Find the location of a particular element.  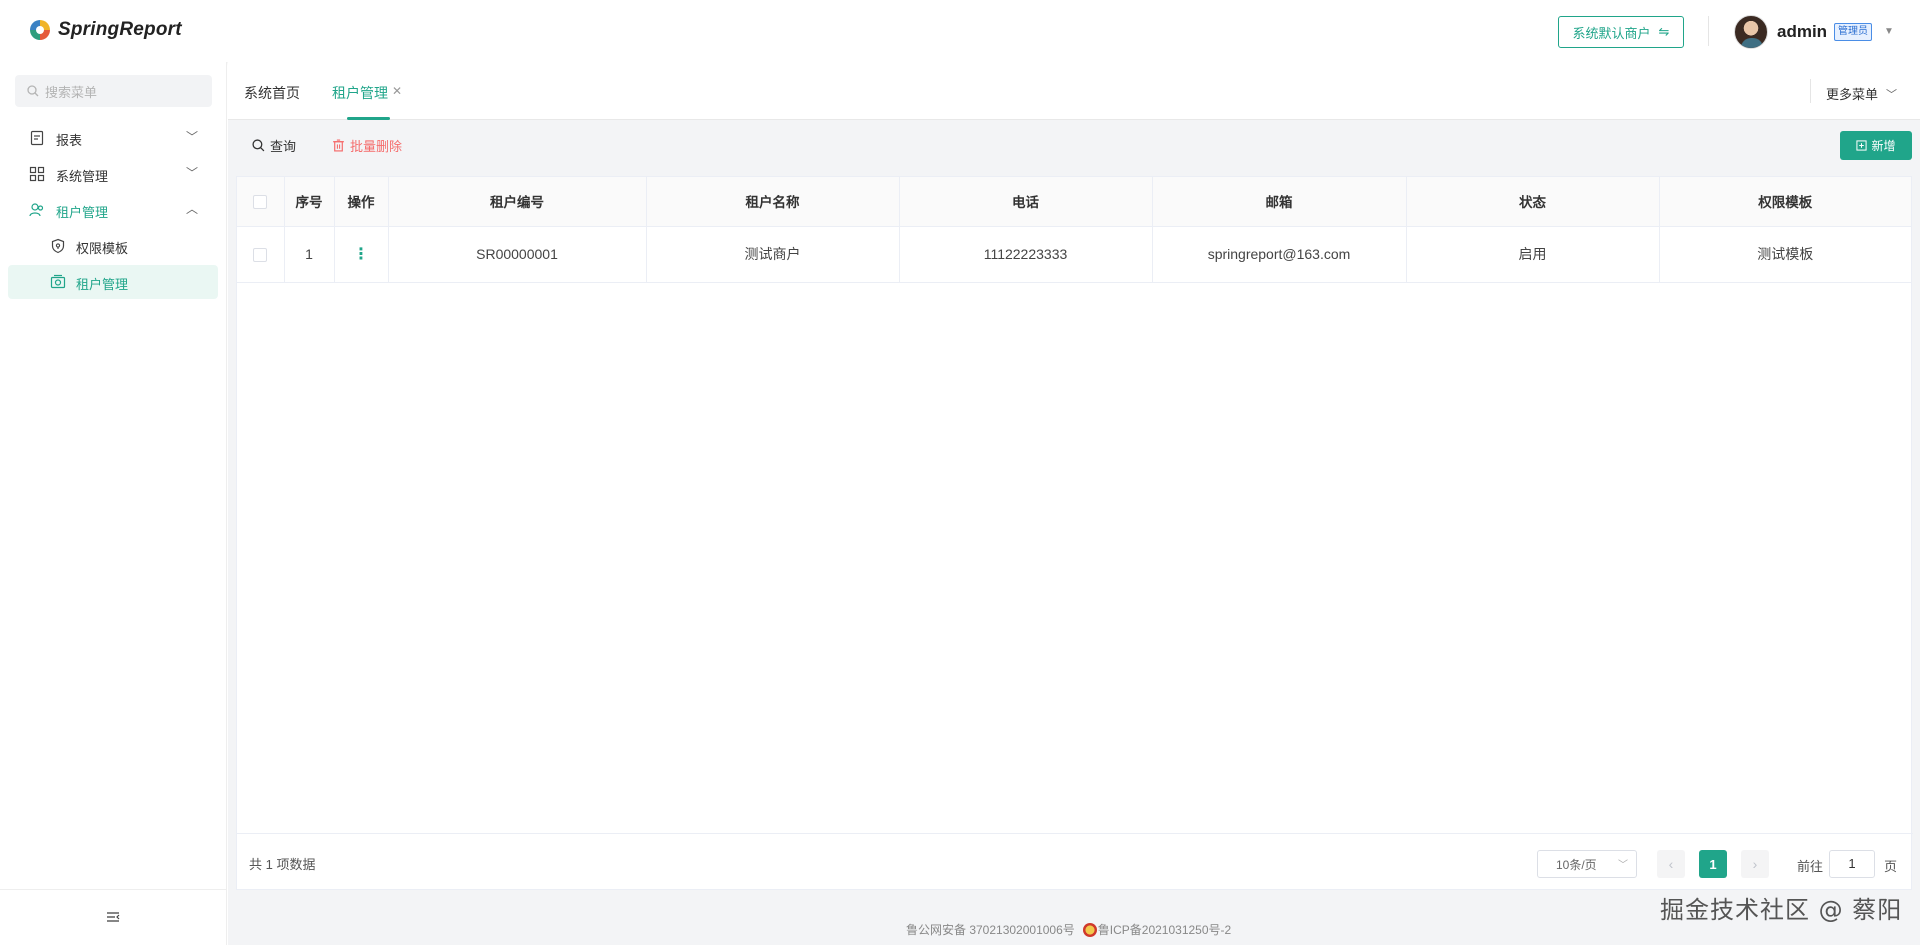

next-page-button: › is located at coordinates (1755, 864).